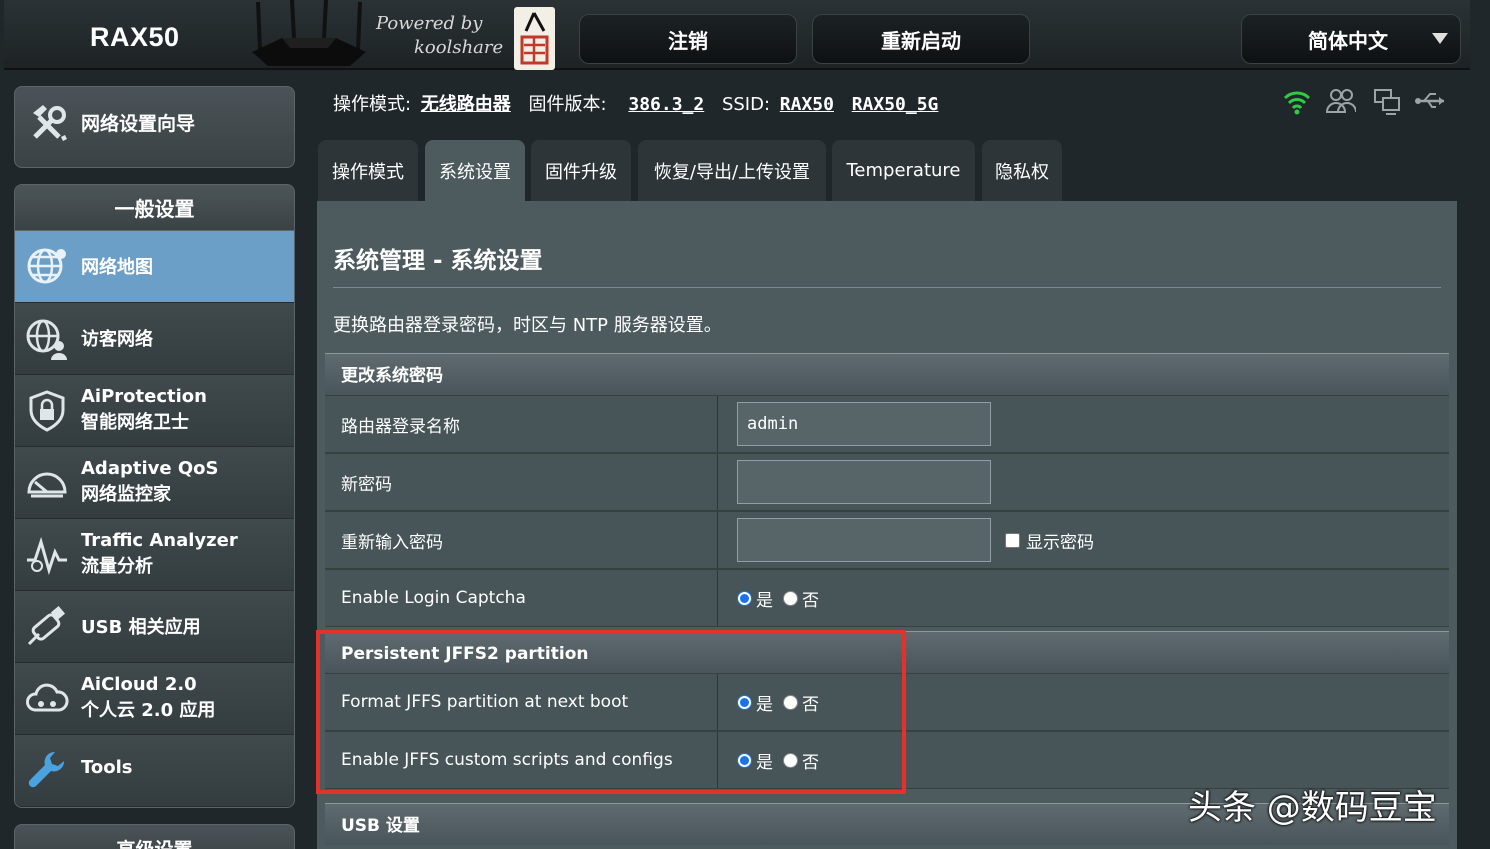  Describe the element at coordinates (521, 598) in the screenshot. I see `captcha-label: Enable Login Captcha` at that location.